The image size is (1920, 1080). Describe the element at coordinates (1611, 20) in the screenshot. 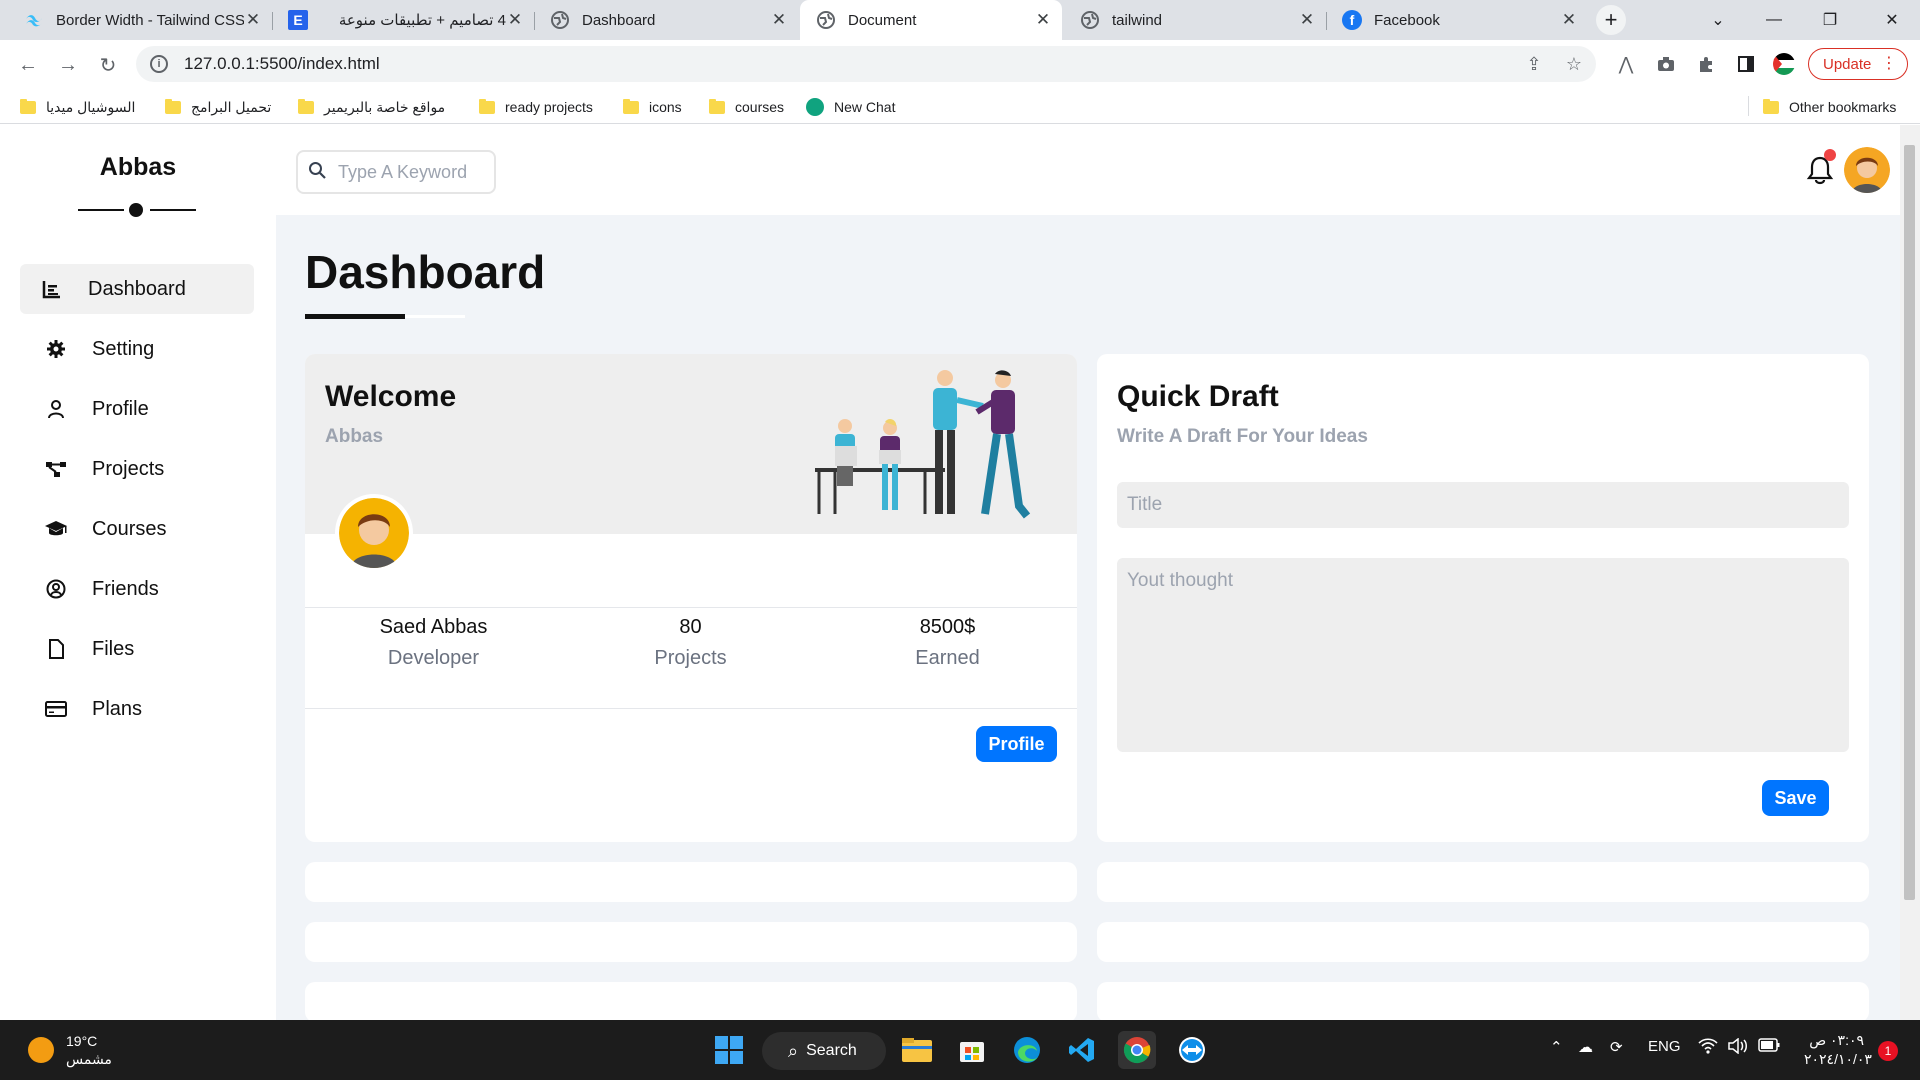

I see `new-tab-button: +` at that location.